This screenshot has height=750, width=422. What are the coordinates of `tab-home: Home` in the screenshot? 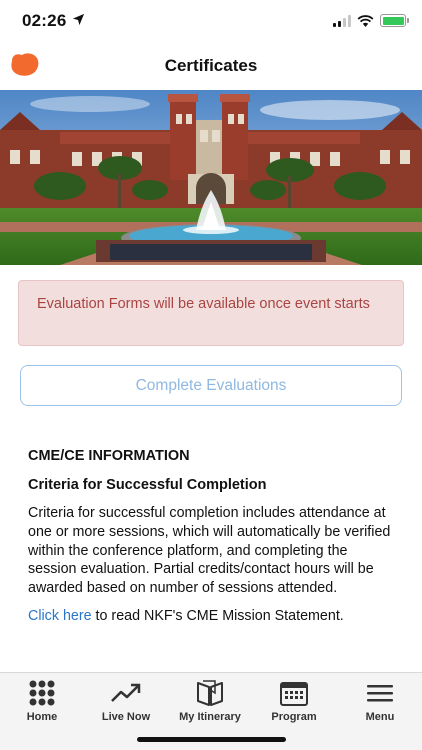 It's located at (42, 701).